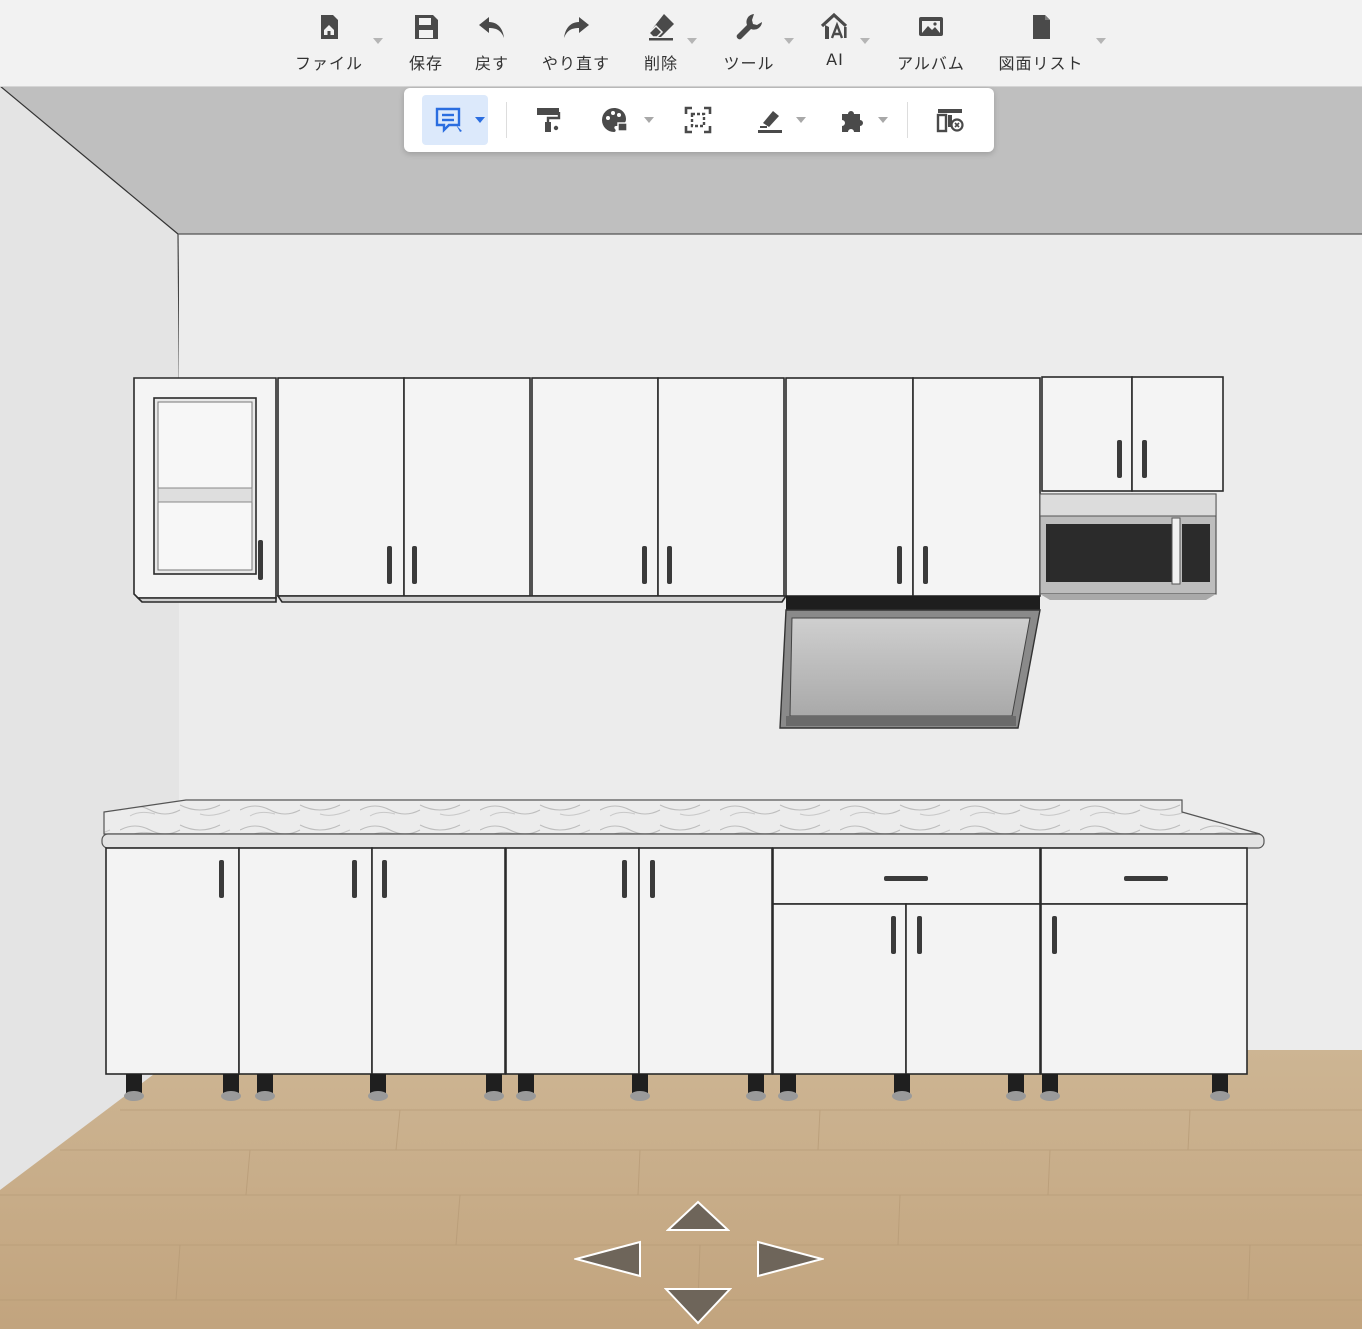 This screenshot has height=1329, width=1362. I want to click on frame-select-icon, so click(698, 120).